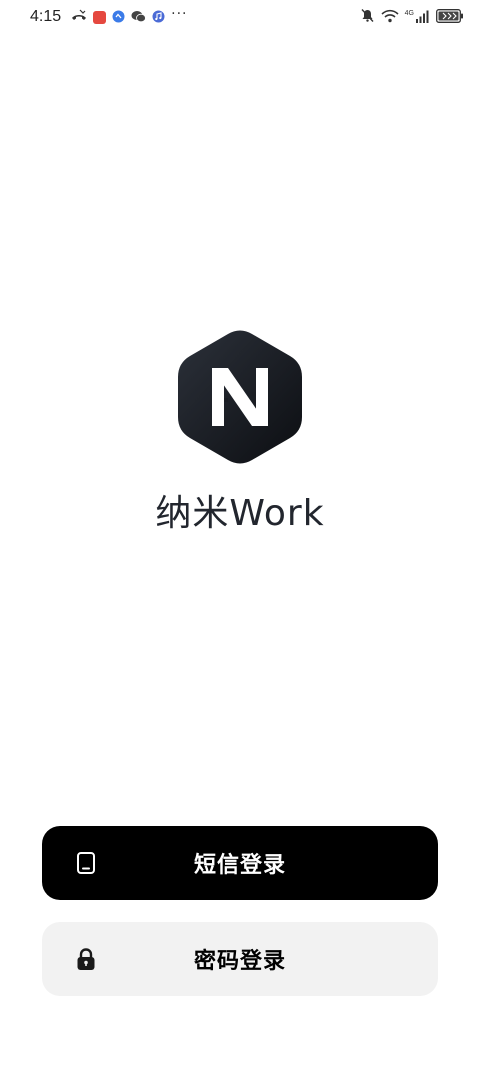  I want to click on status-bar: 4:15 ··· 4G, so click(240, 17).